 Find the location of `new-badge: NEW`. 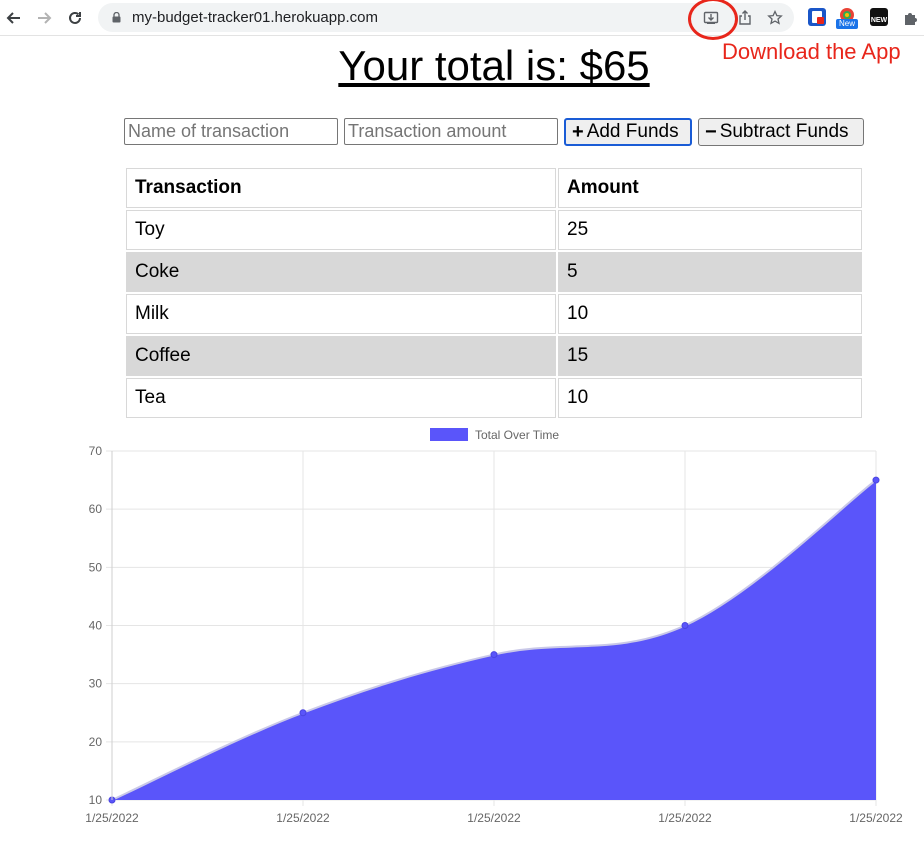

new-badge: NEW is located at coordinates (879, 20).